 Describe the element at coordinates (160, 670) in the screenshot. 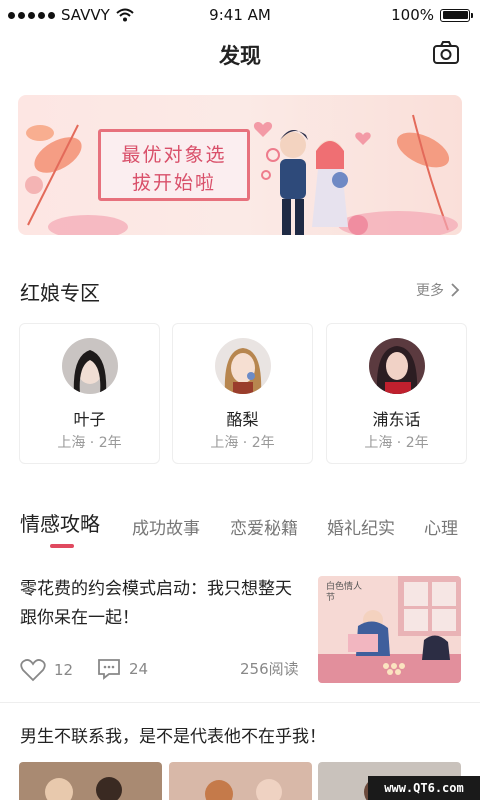

I see `article-stats: 12 24 256阅读` at that location.